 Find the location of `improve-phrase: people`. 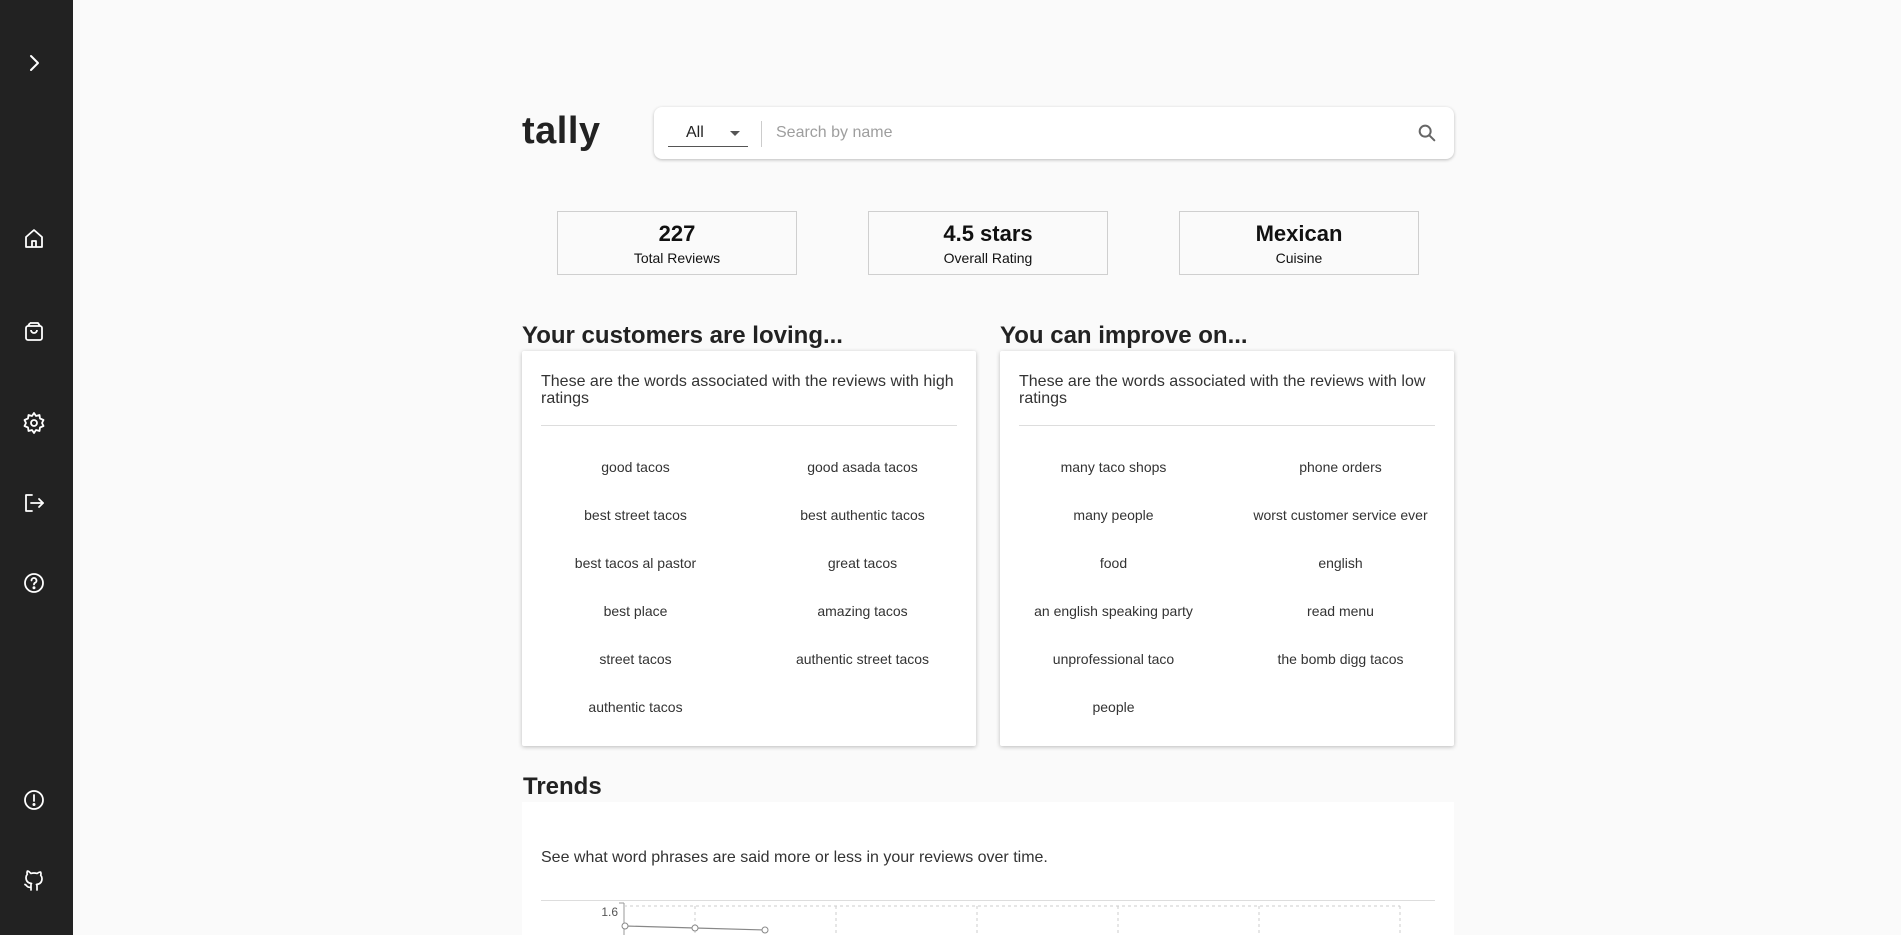

improve-phrase: people is located at coordinates (1113, 707).